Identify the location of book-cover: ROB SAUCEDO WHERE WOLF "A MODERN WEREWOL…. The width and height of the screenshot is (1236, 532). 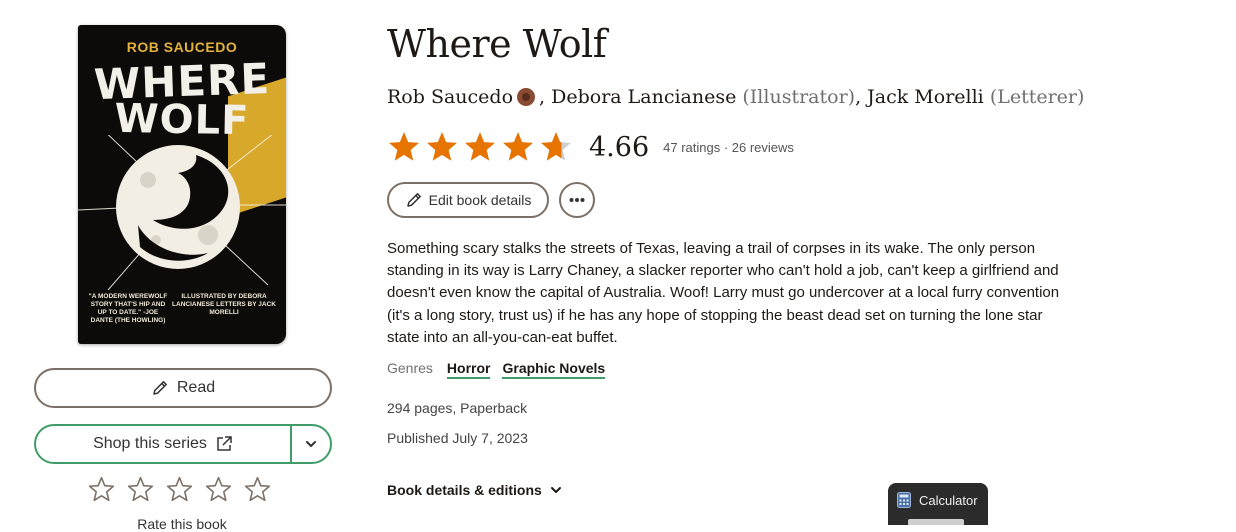
(182, 184).